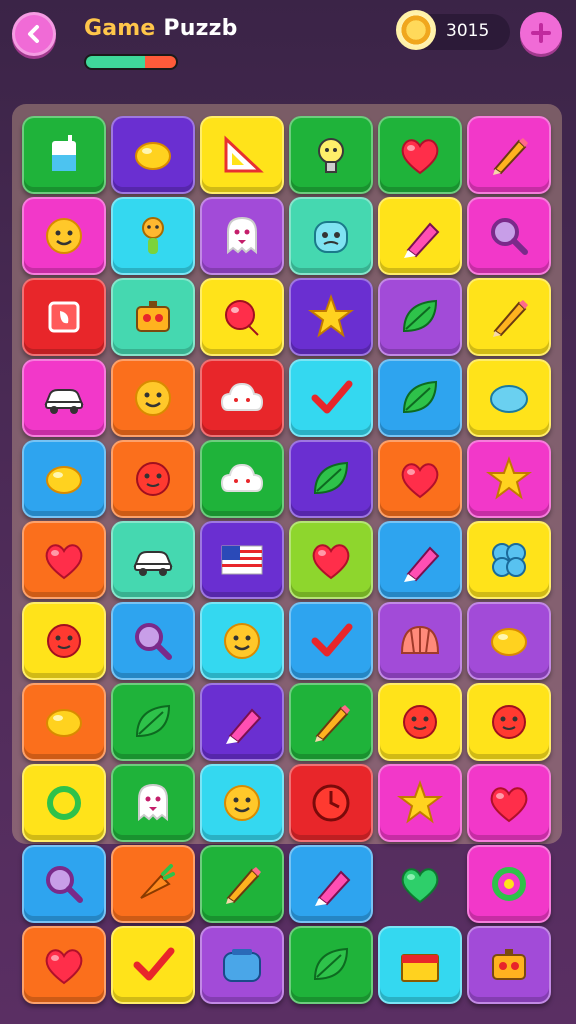 This screenshot has height=1024, width=576. I want to click on shape-icon, so click(64, 317).